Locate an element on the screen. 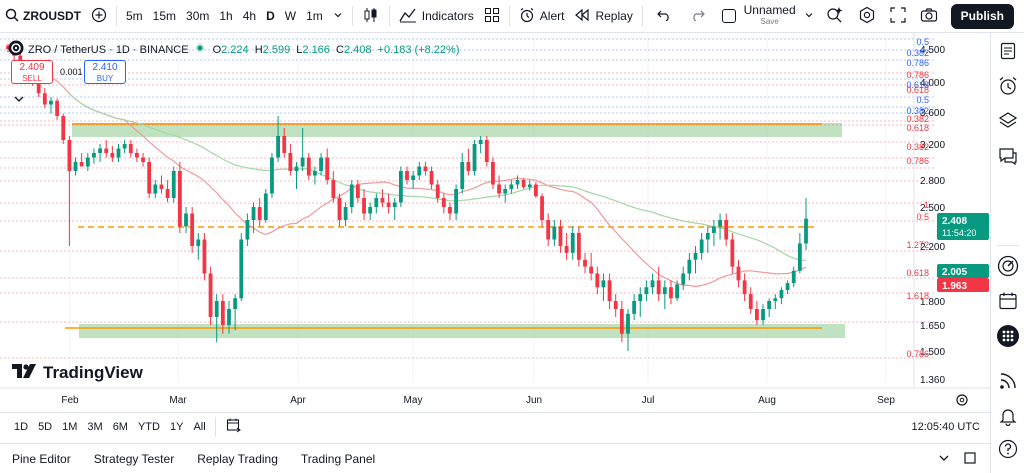 The height and width of the screenshot is (473, 1024). plus-circle-icon is located at coordinates (99, 16).